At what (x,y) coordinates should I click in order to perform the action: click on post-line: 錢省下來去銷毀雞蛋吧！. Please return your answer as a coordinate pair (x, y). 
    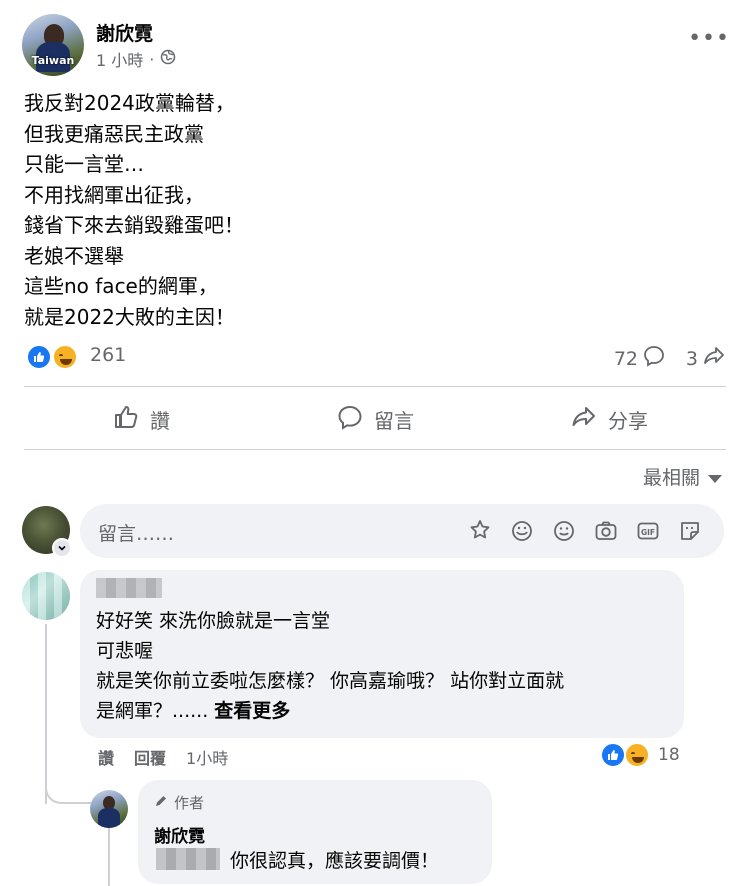
    Looking at the image, I should click on (134, 225).